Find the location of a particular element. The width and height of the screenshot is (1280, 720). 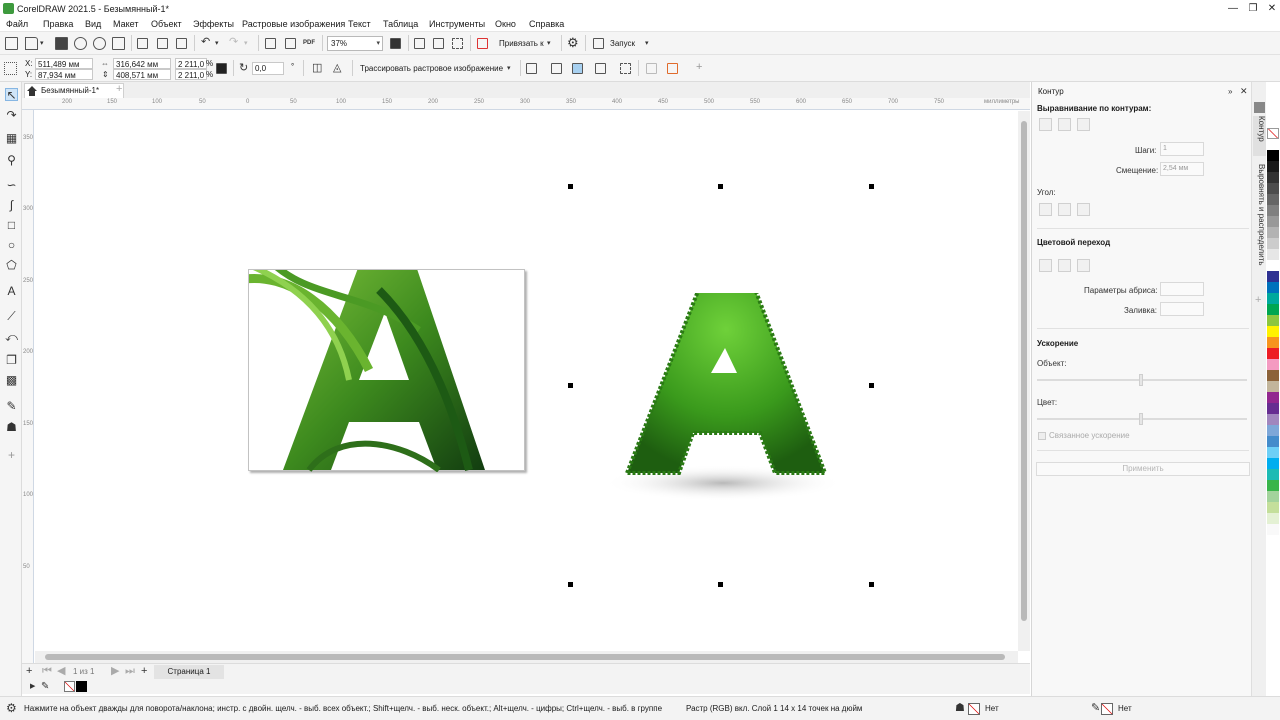

text-tool-icon: A is located at coordinates (11, 291).